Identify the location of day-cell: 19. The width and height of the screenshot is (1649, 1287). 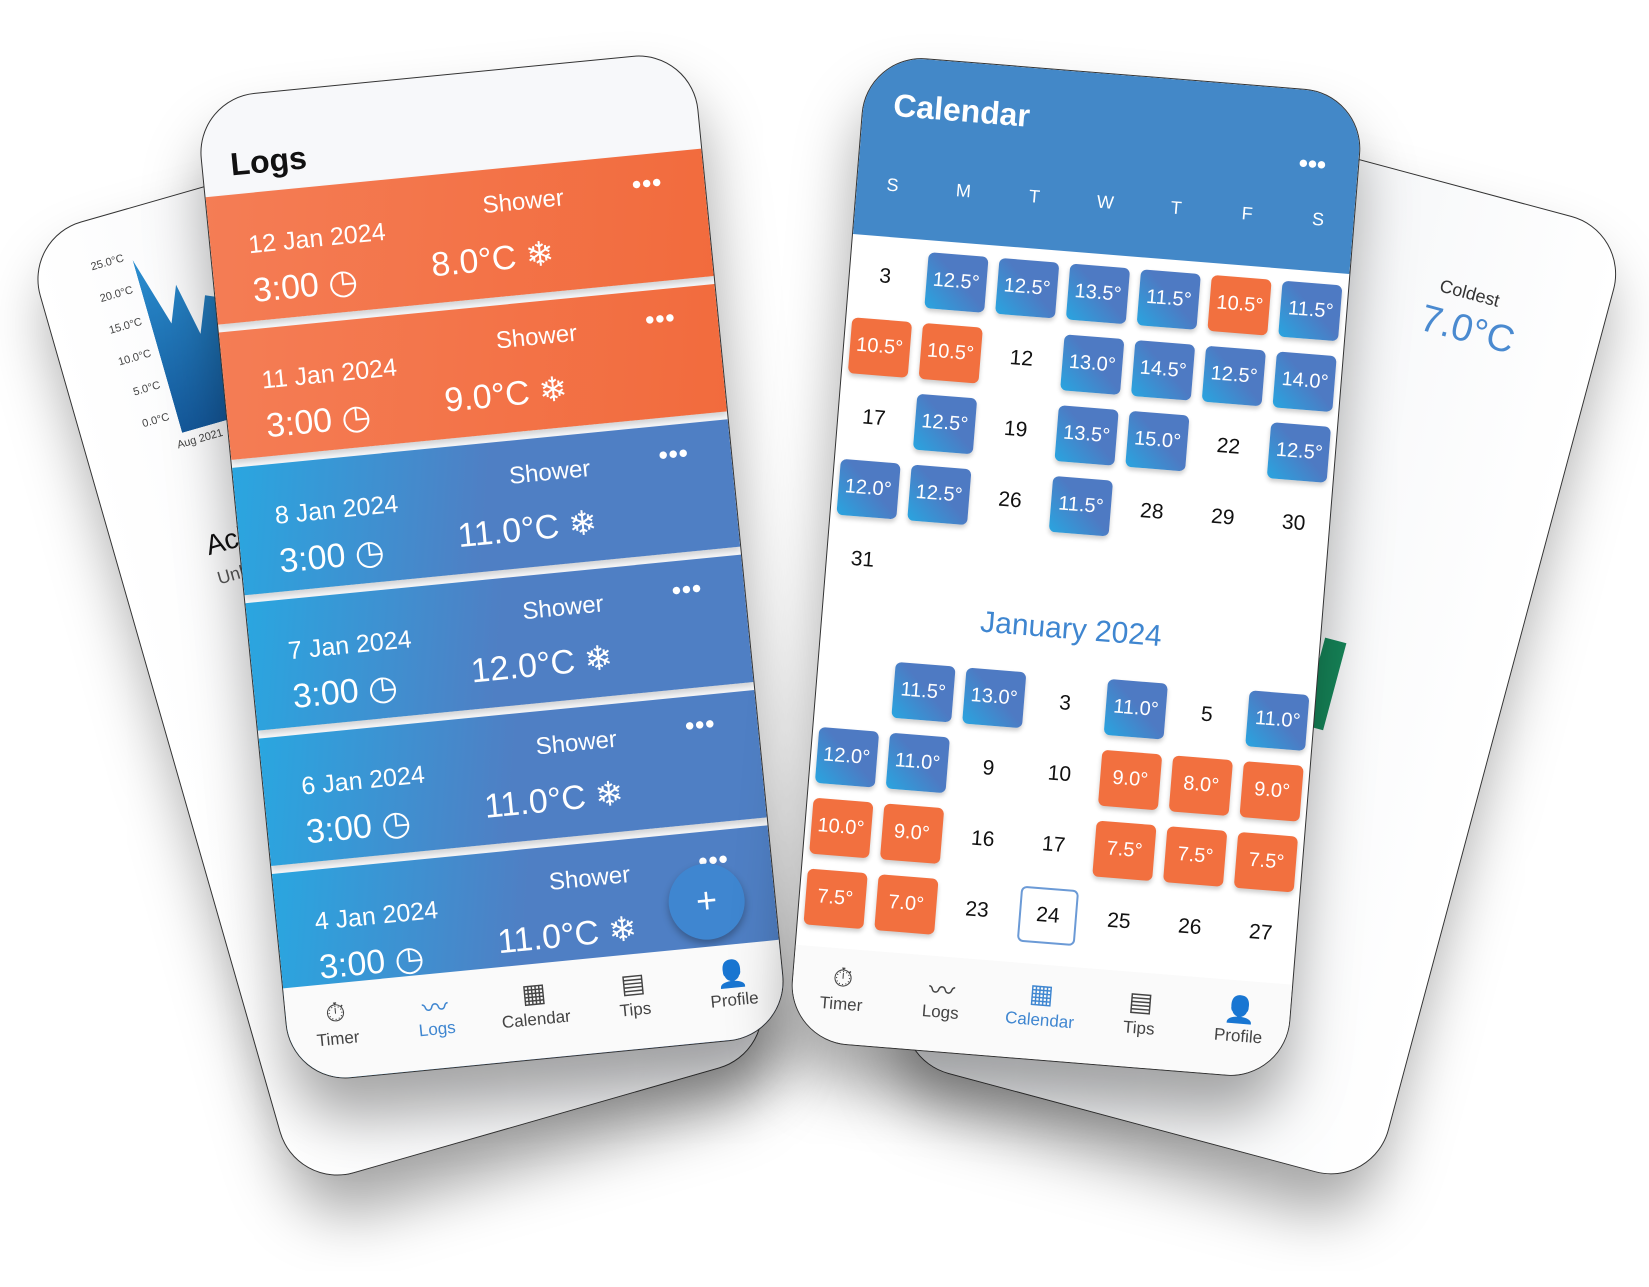
(1015, 429).